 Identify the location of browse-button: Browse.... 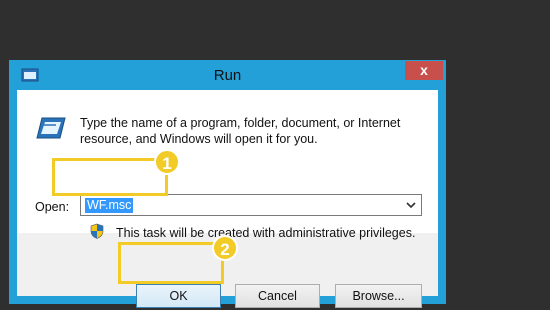
(378, 296).